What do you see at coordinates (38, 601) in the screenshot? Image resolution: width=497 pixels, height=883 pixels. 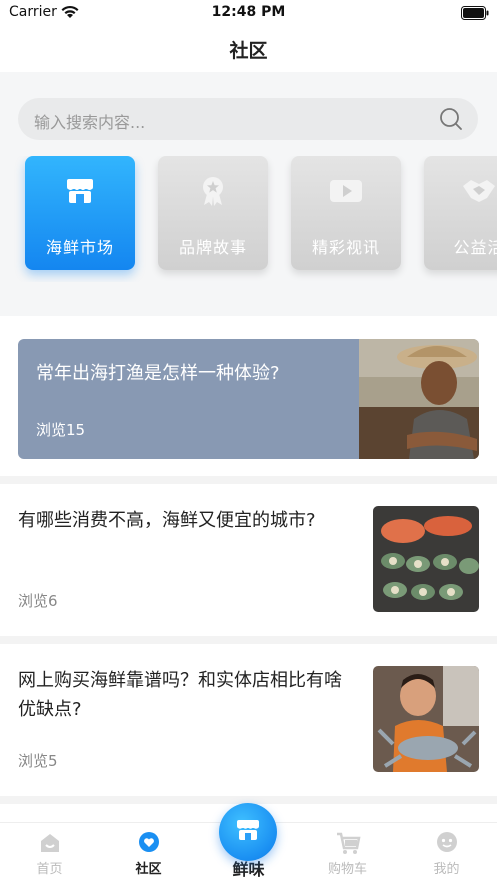 I see `article-views: 浏览6` at bounding box center [38, 601].